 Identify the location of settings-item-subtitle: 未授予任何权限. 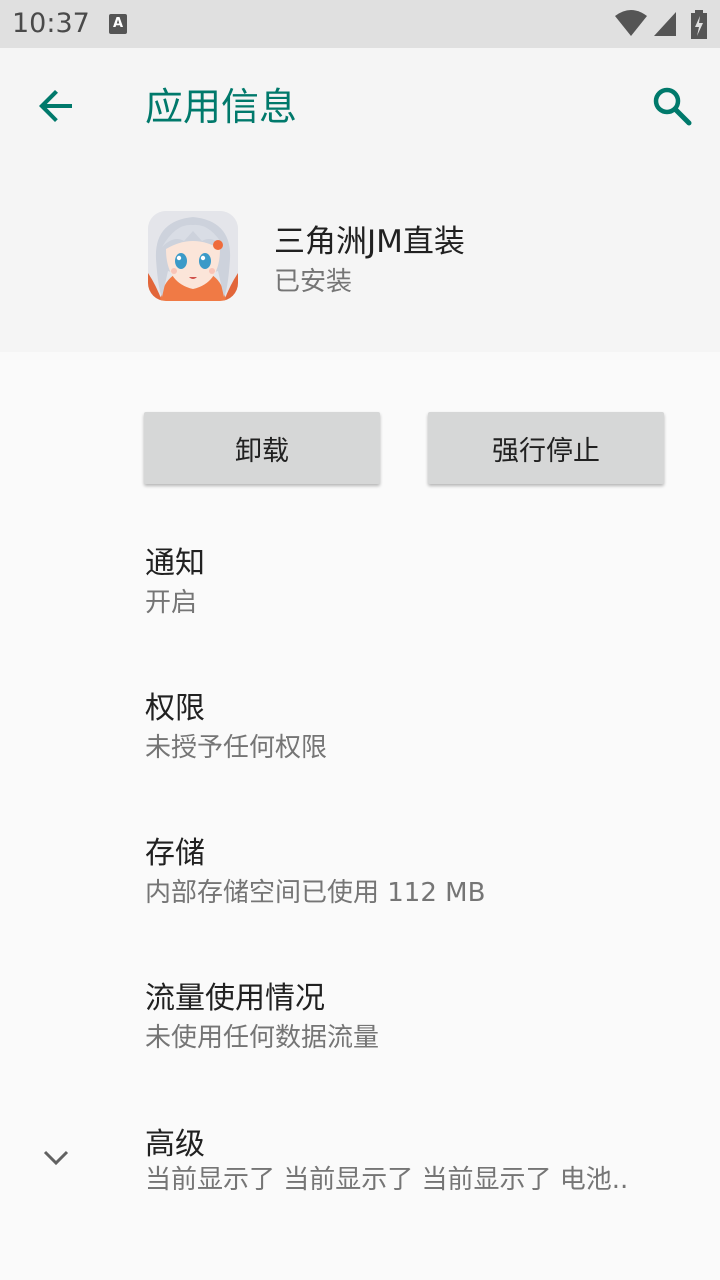
(236, 748).